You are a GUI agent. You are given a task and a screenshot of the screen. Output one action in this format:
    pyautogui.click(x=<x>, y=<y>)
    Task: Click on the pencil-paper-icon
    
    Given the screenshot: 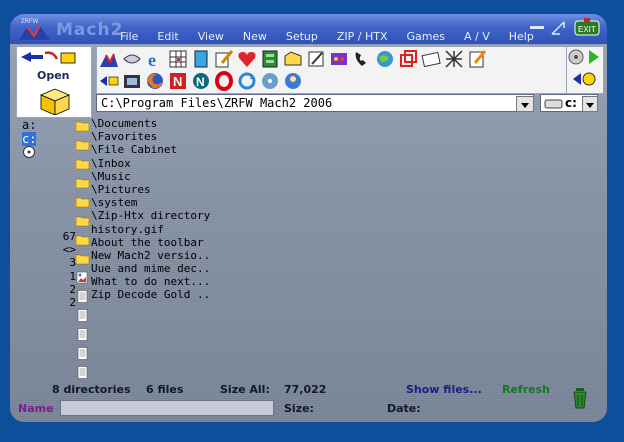 What is the action you would take?
    pyautogui.click(x=224, y=59)
    